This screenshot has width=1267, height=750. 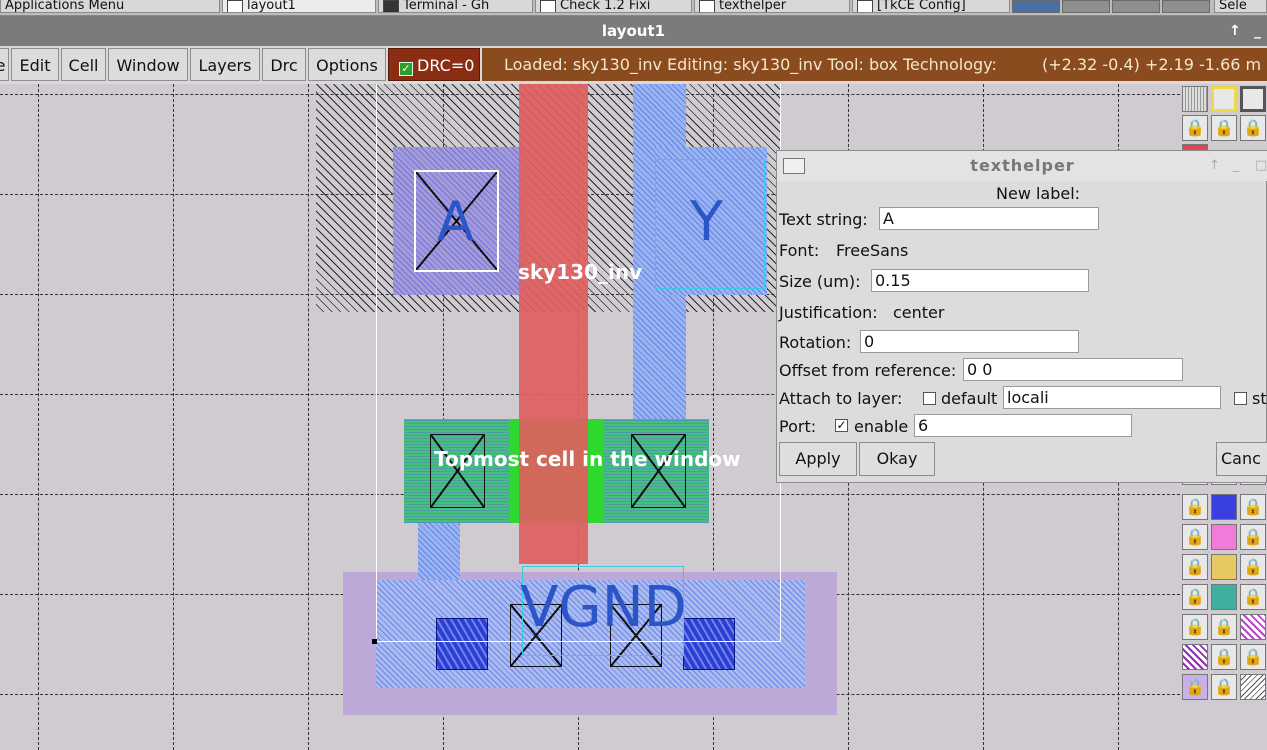 I want to click on menu-options: Options, so click(x=347, y=64).